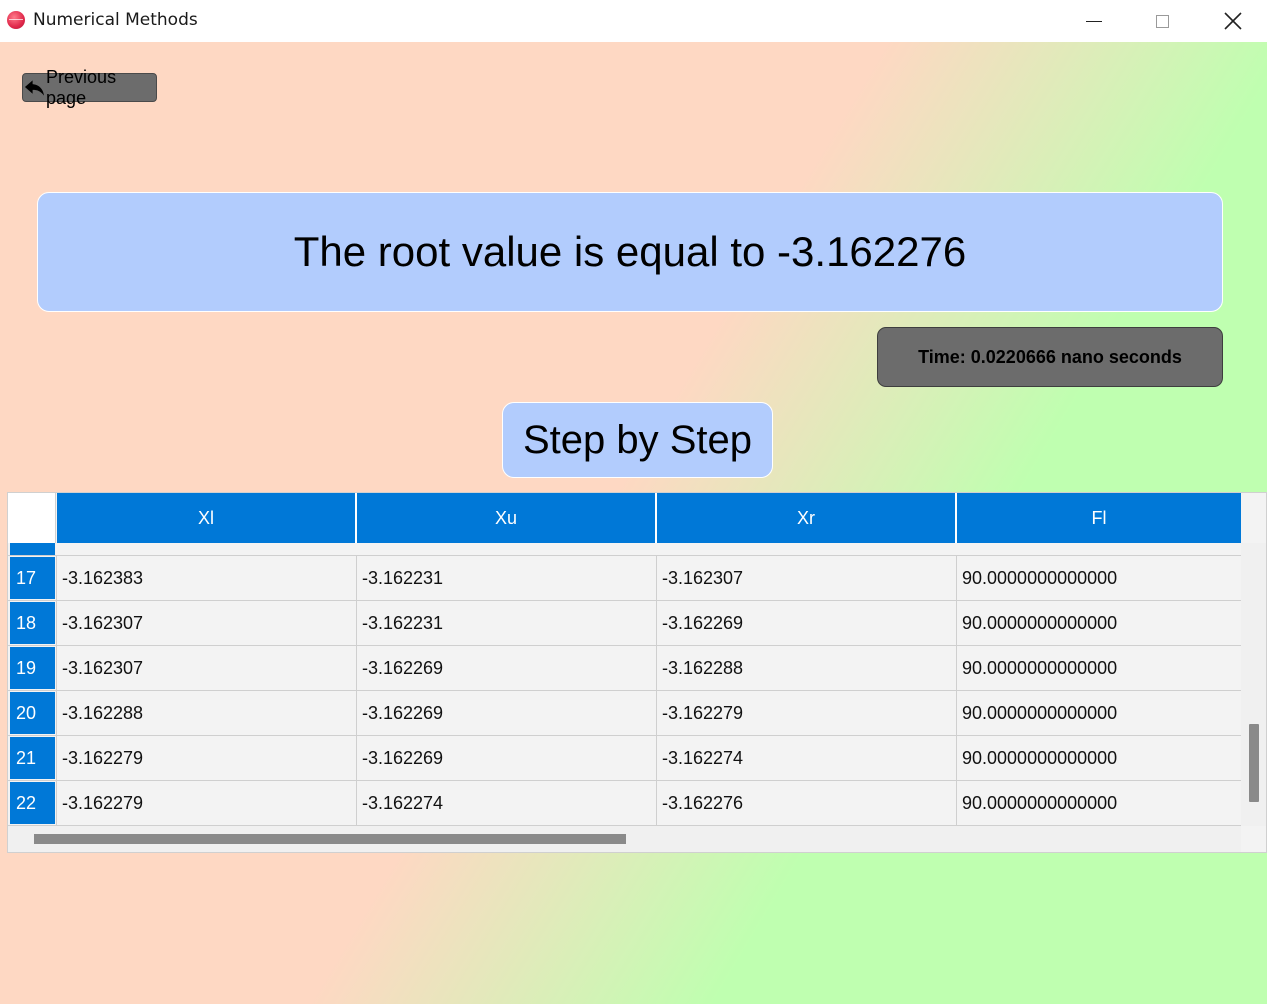 The image size is (1267, 1004). Describe the element at coordinates (806, 803) in the screenshot. I see `cell-xr: -3.162276` at that location.